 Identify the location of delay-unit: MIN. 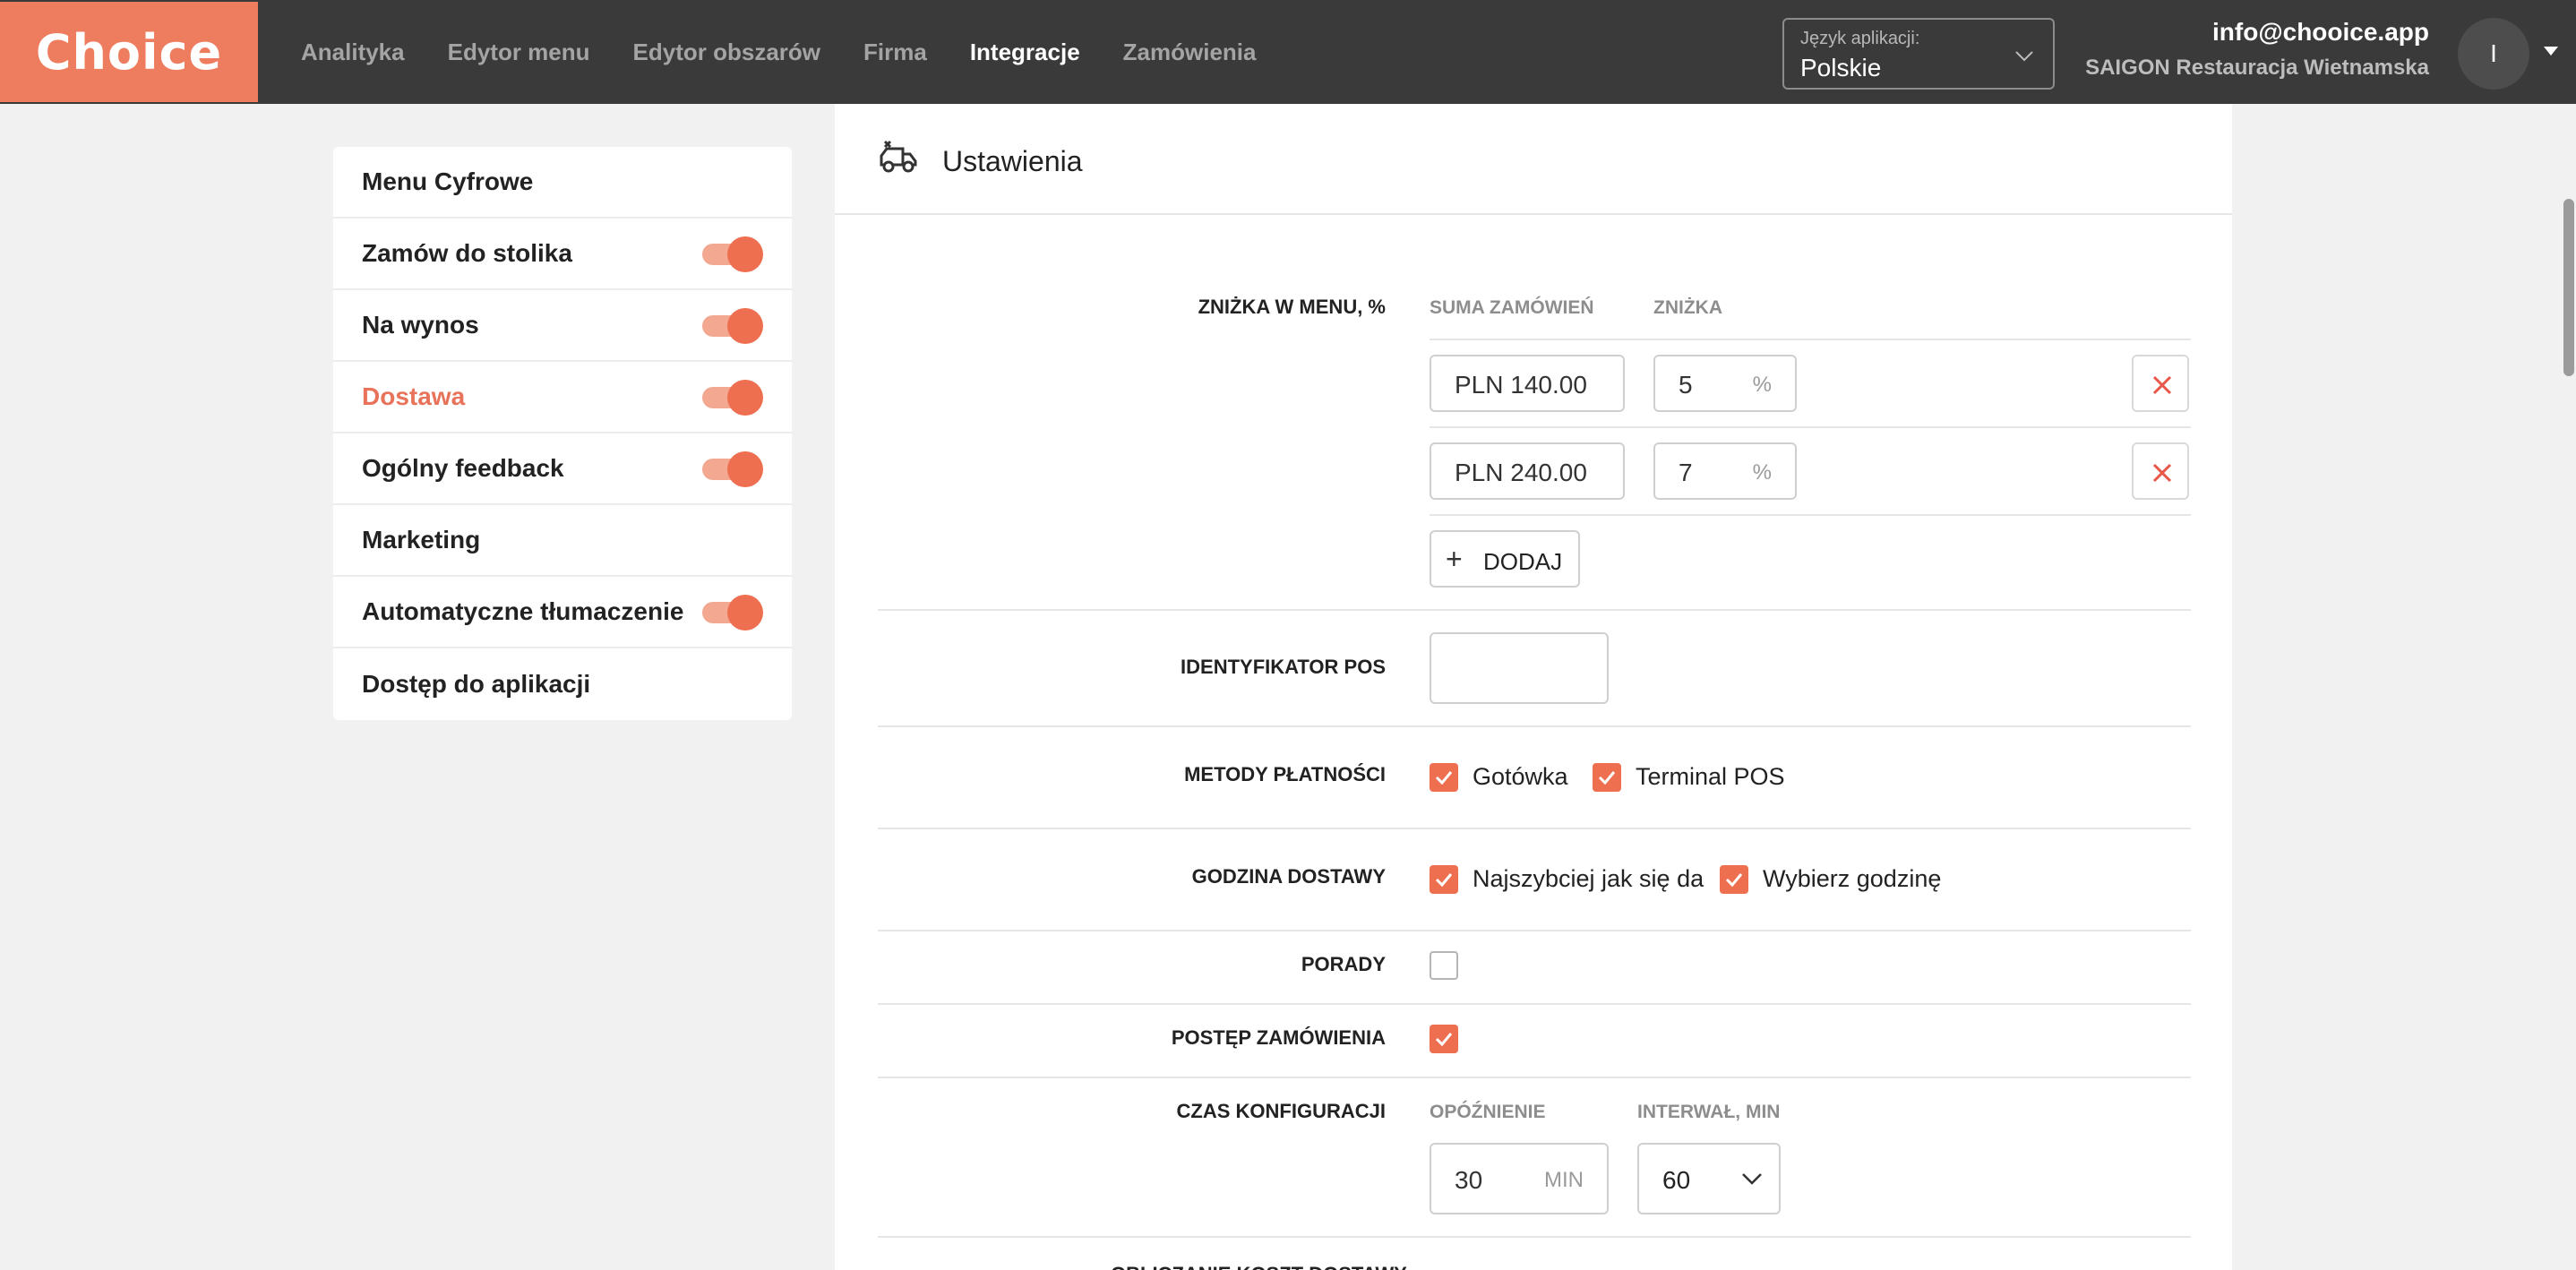
(1564, 1180).